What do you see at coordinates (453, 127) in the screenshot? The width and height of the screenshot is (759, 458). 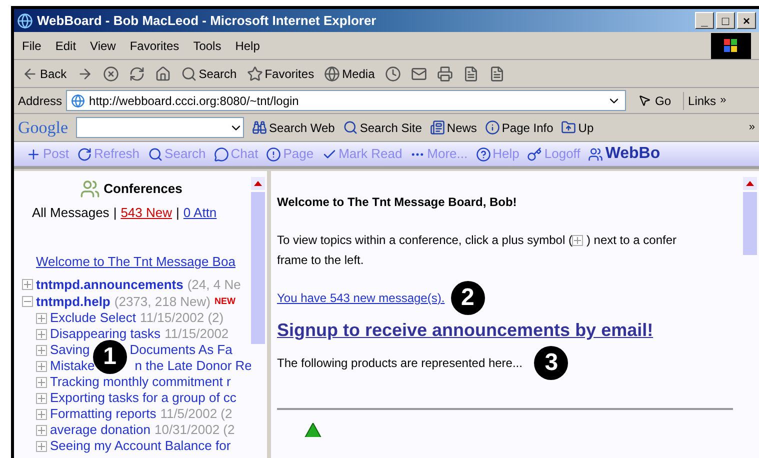 I see `news-button: News` at bounding box center [453, 127].